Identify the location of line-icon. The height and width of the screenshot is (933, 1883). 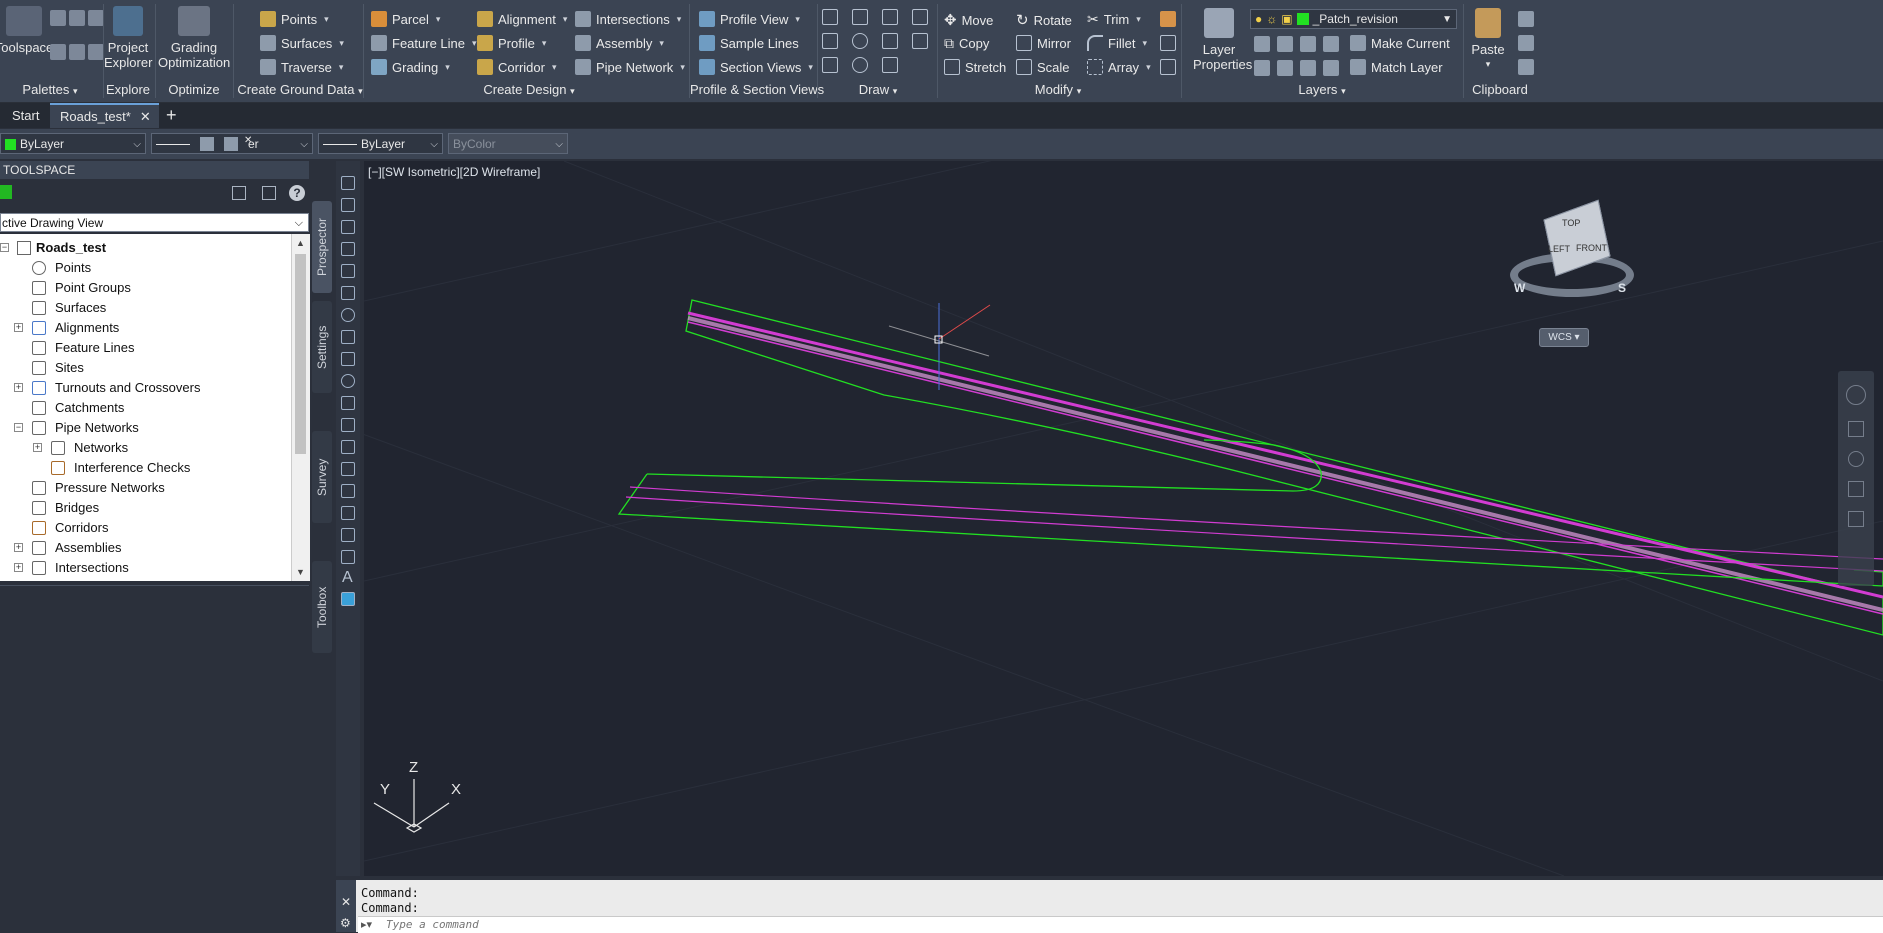
(830, 17).